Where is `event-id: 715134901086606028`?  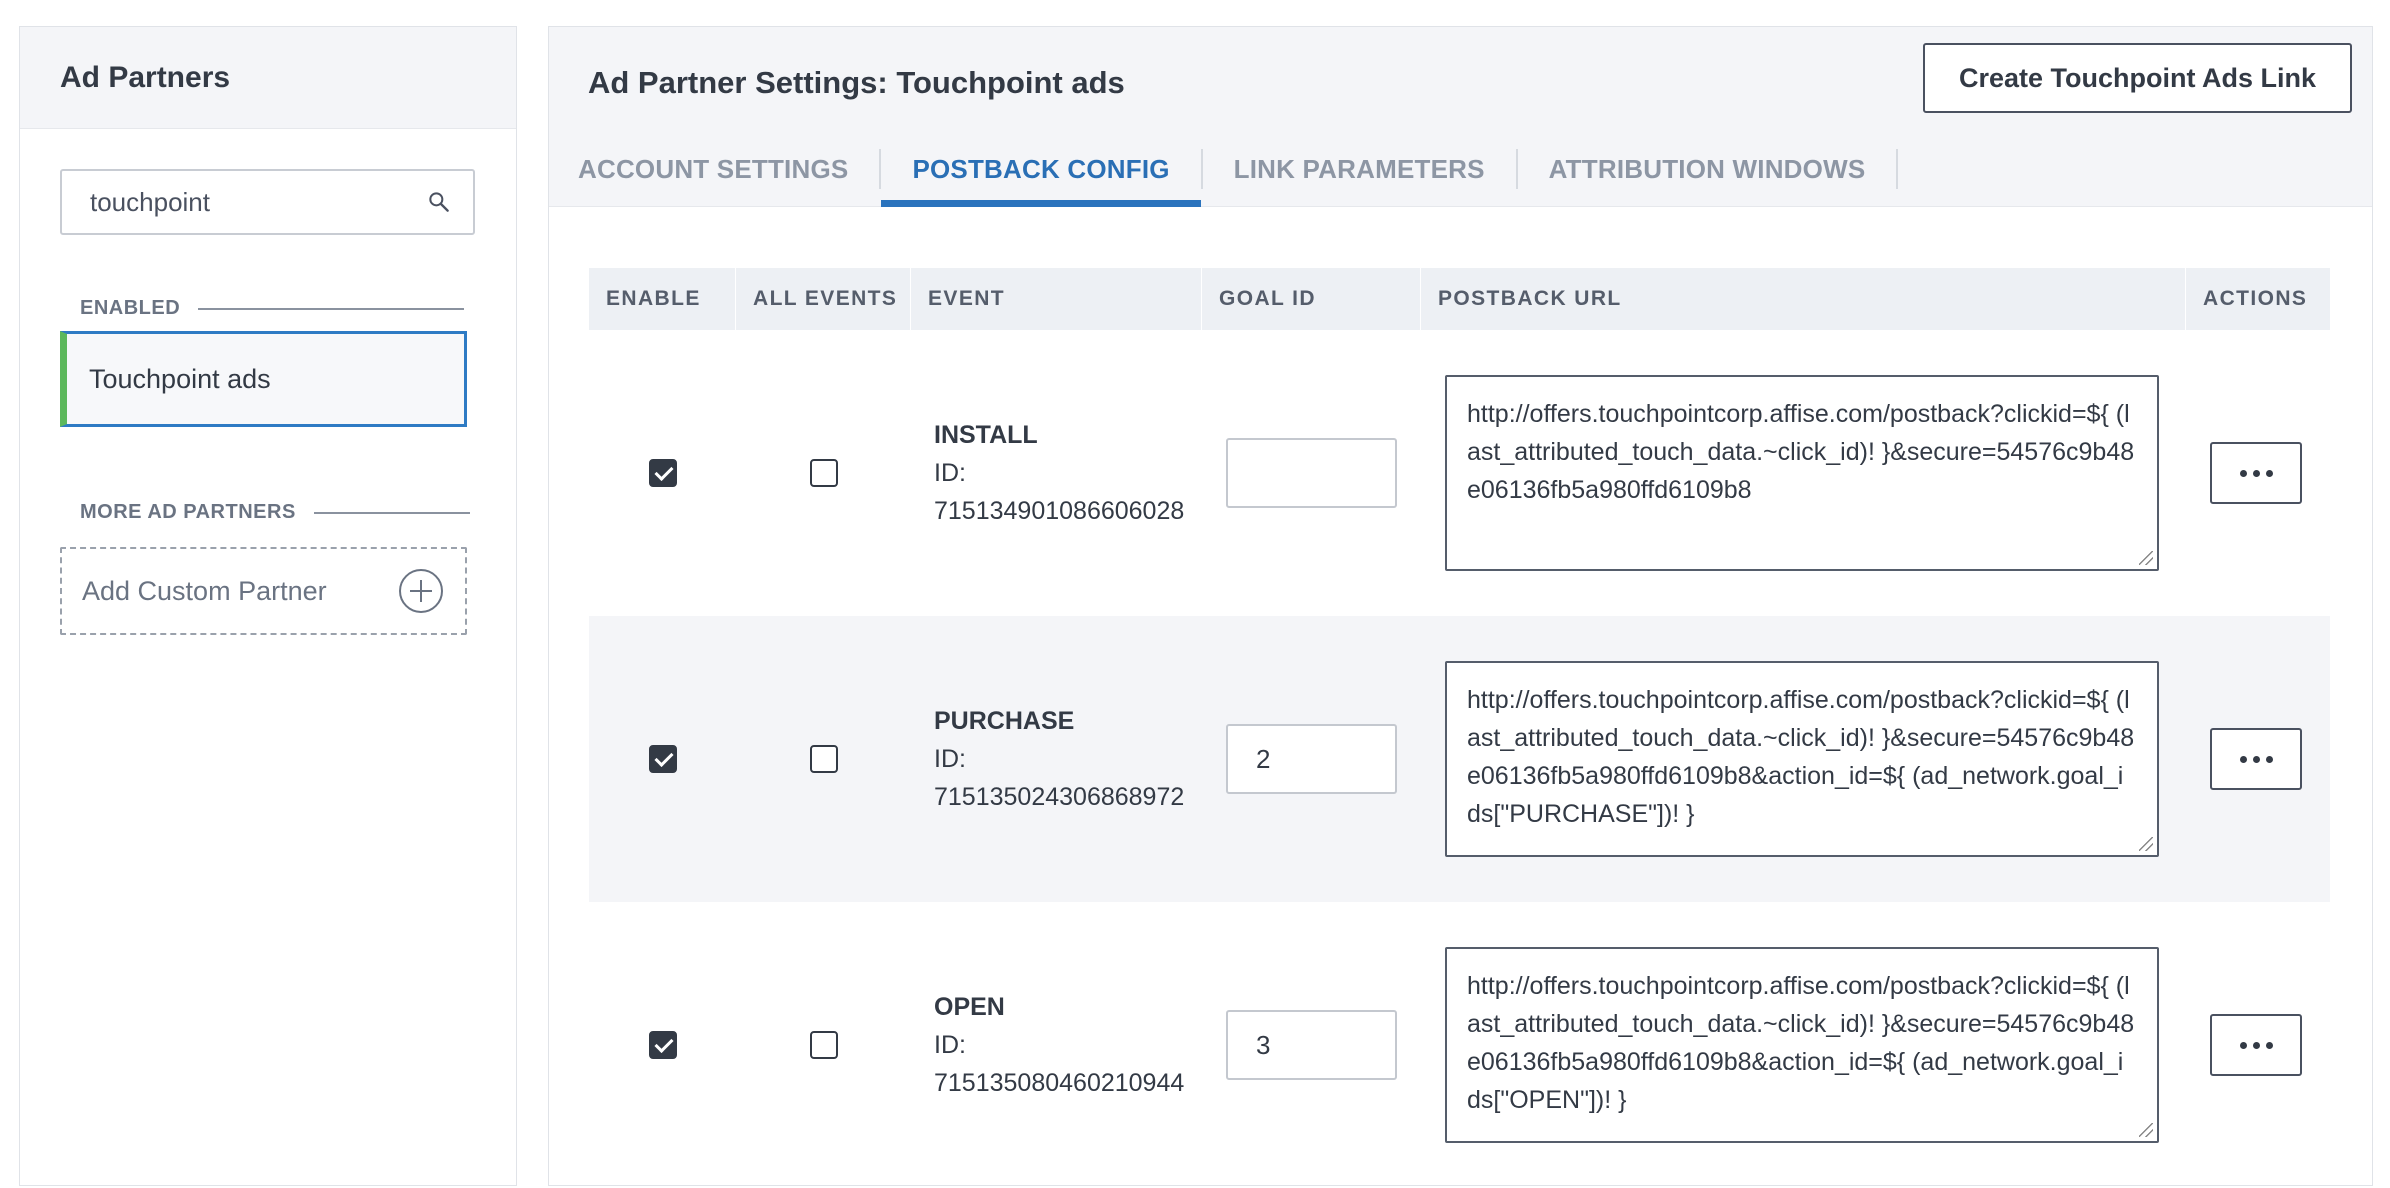
event-id: 715134901086606028 is located at coordinates (1059, 511).